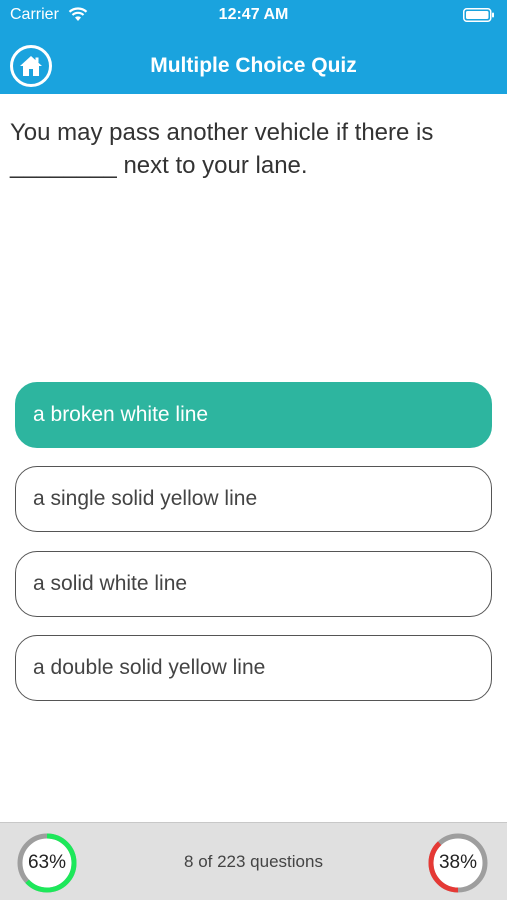  I want to click on answer-option-2: a single solid yellow line, so click(253, 499).